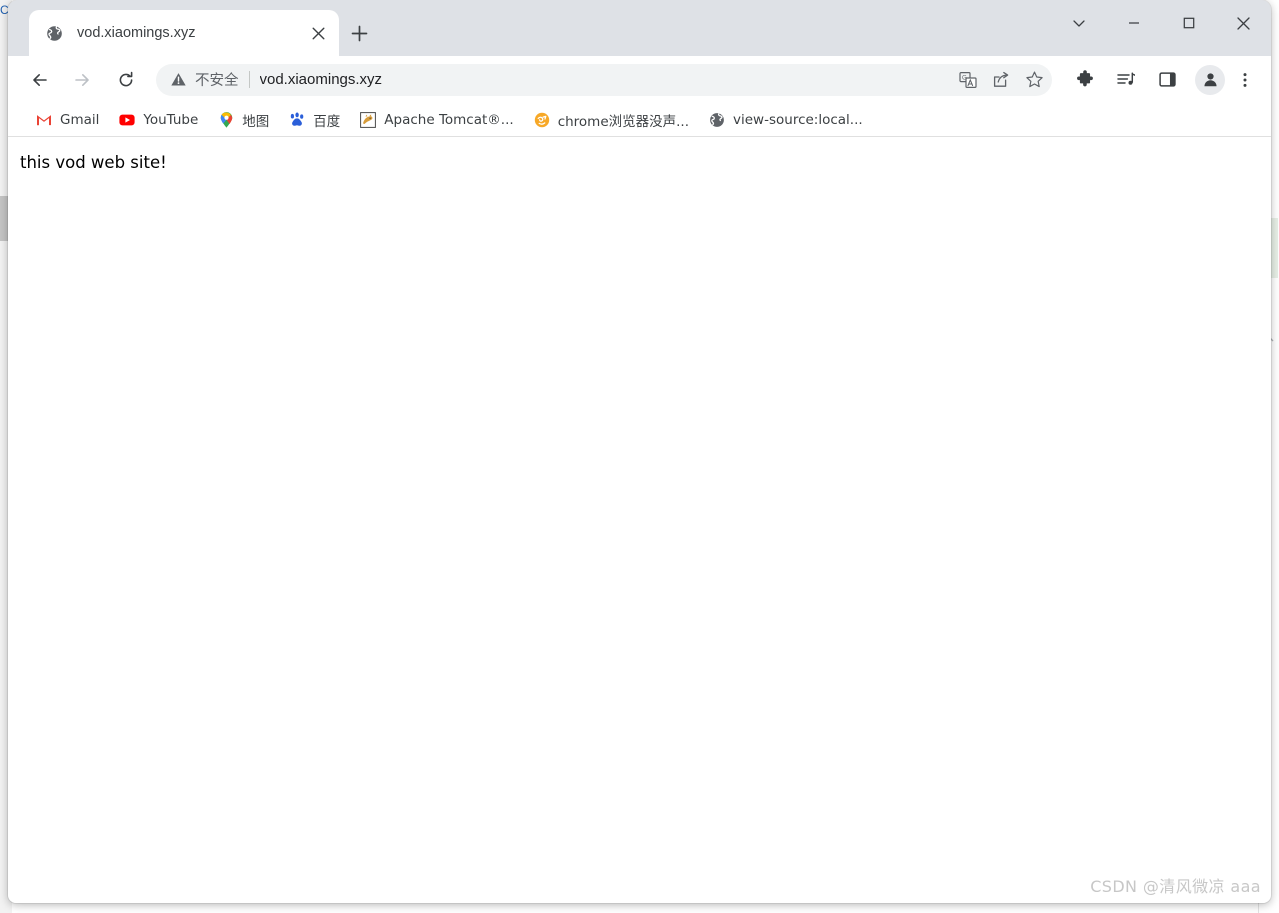 The height and width of the screenshot is (913, 1279). What do you see at coordinates (1133, 23) in the screenshot?
I see `minimize-button` at bounding box center [1133, 23].